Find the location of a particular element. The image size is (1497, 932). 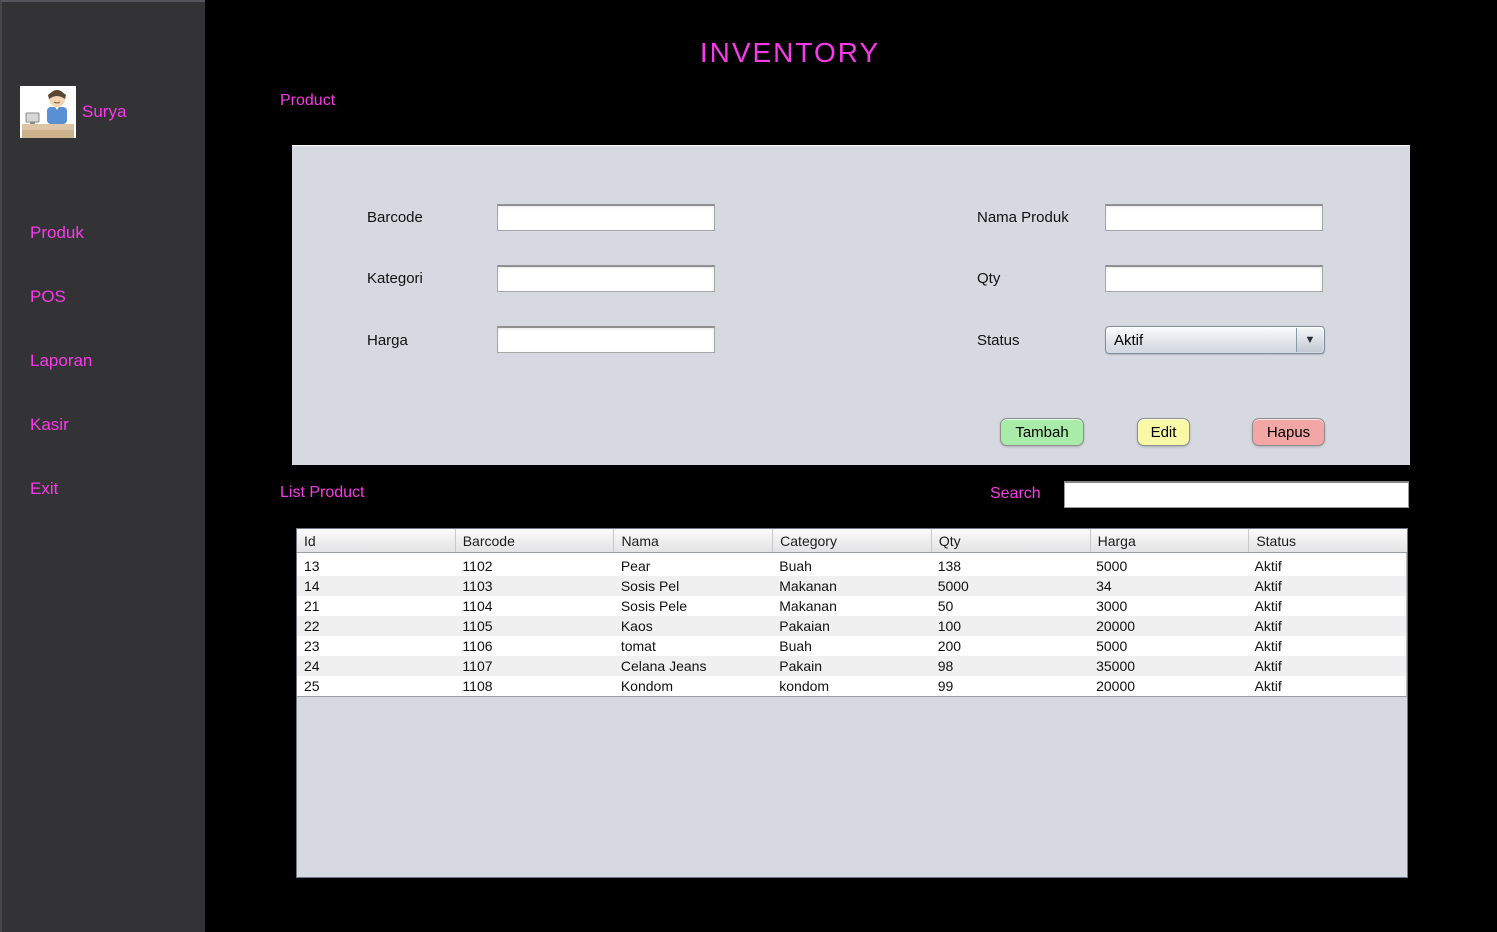

table-cell: 138 is located at coordinates (949, 566).